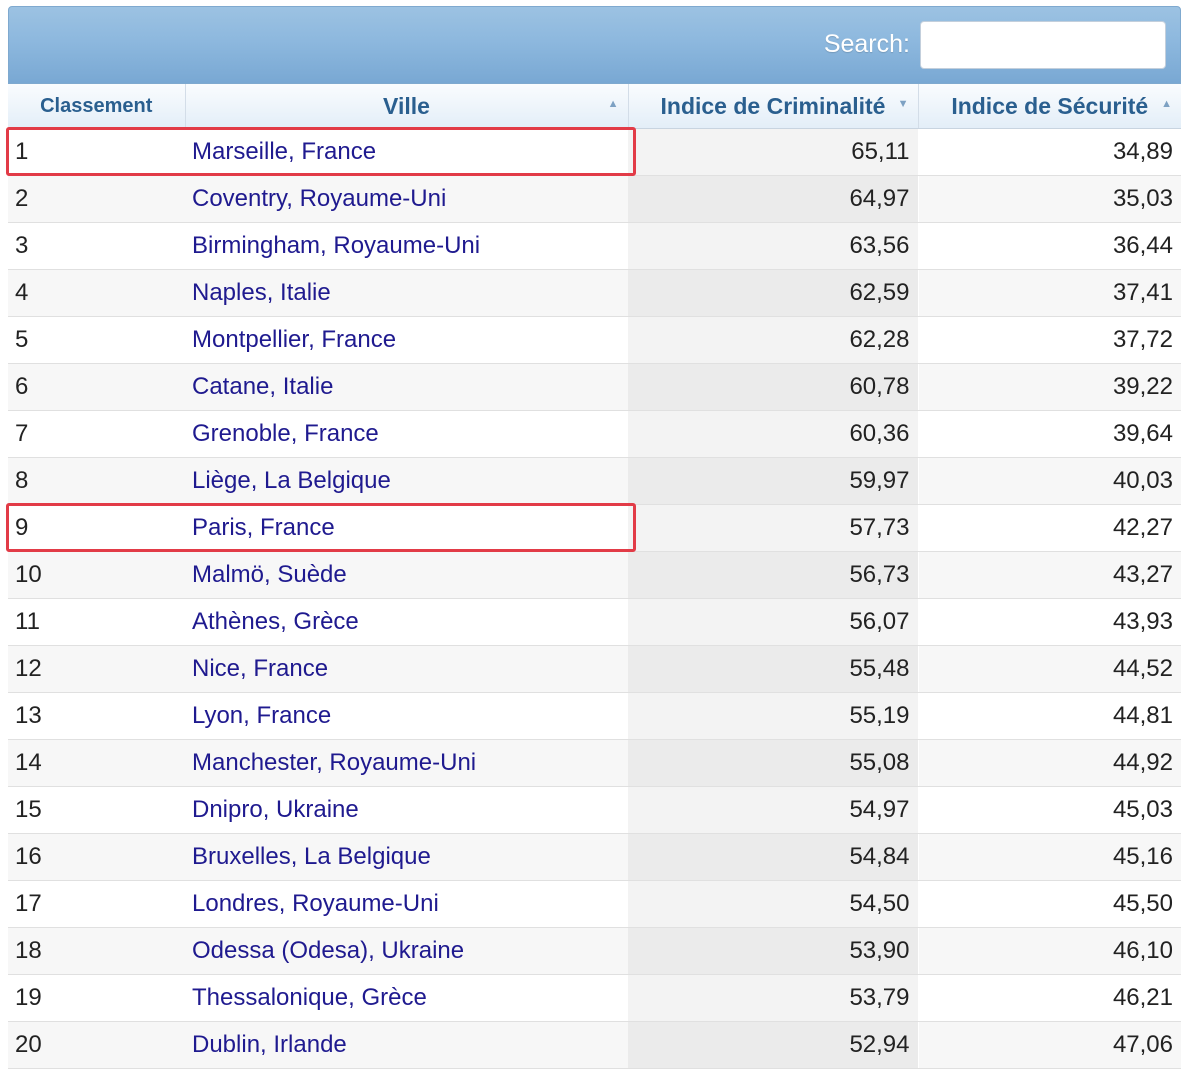  I want to click on crime-index-cell: 56,73, so click(773, 575).